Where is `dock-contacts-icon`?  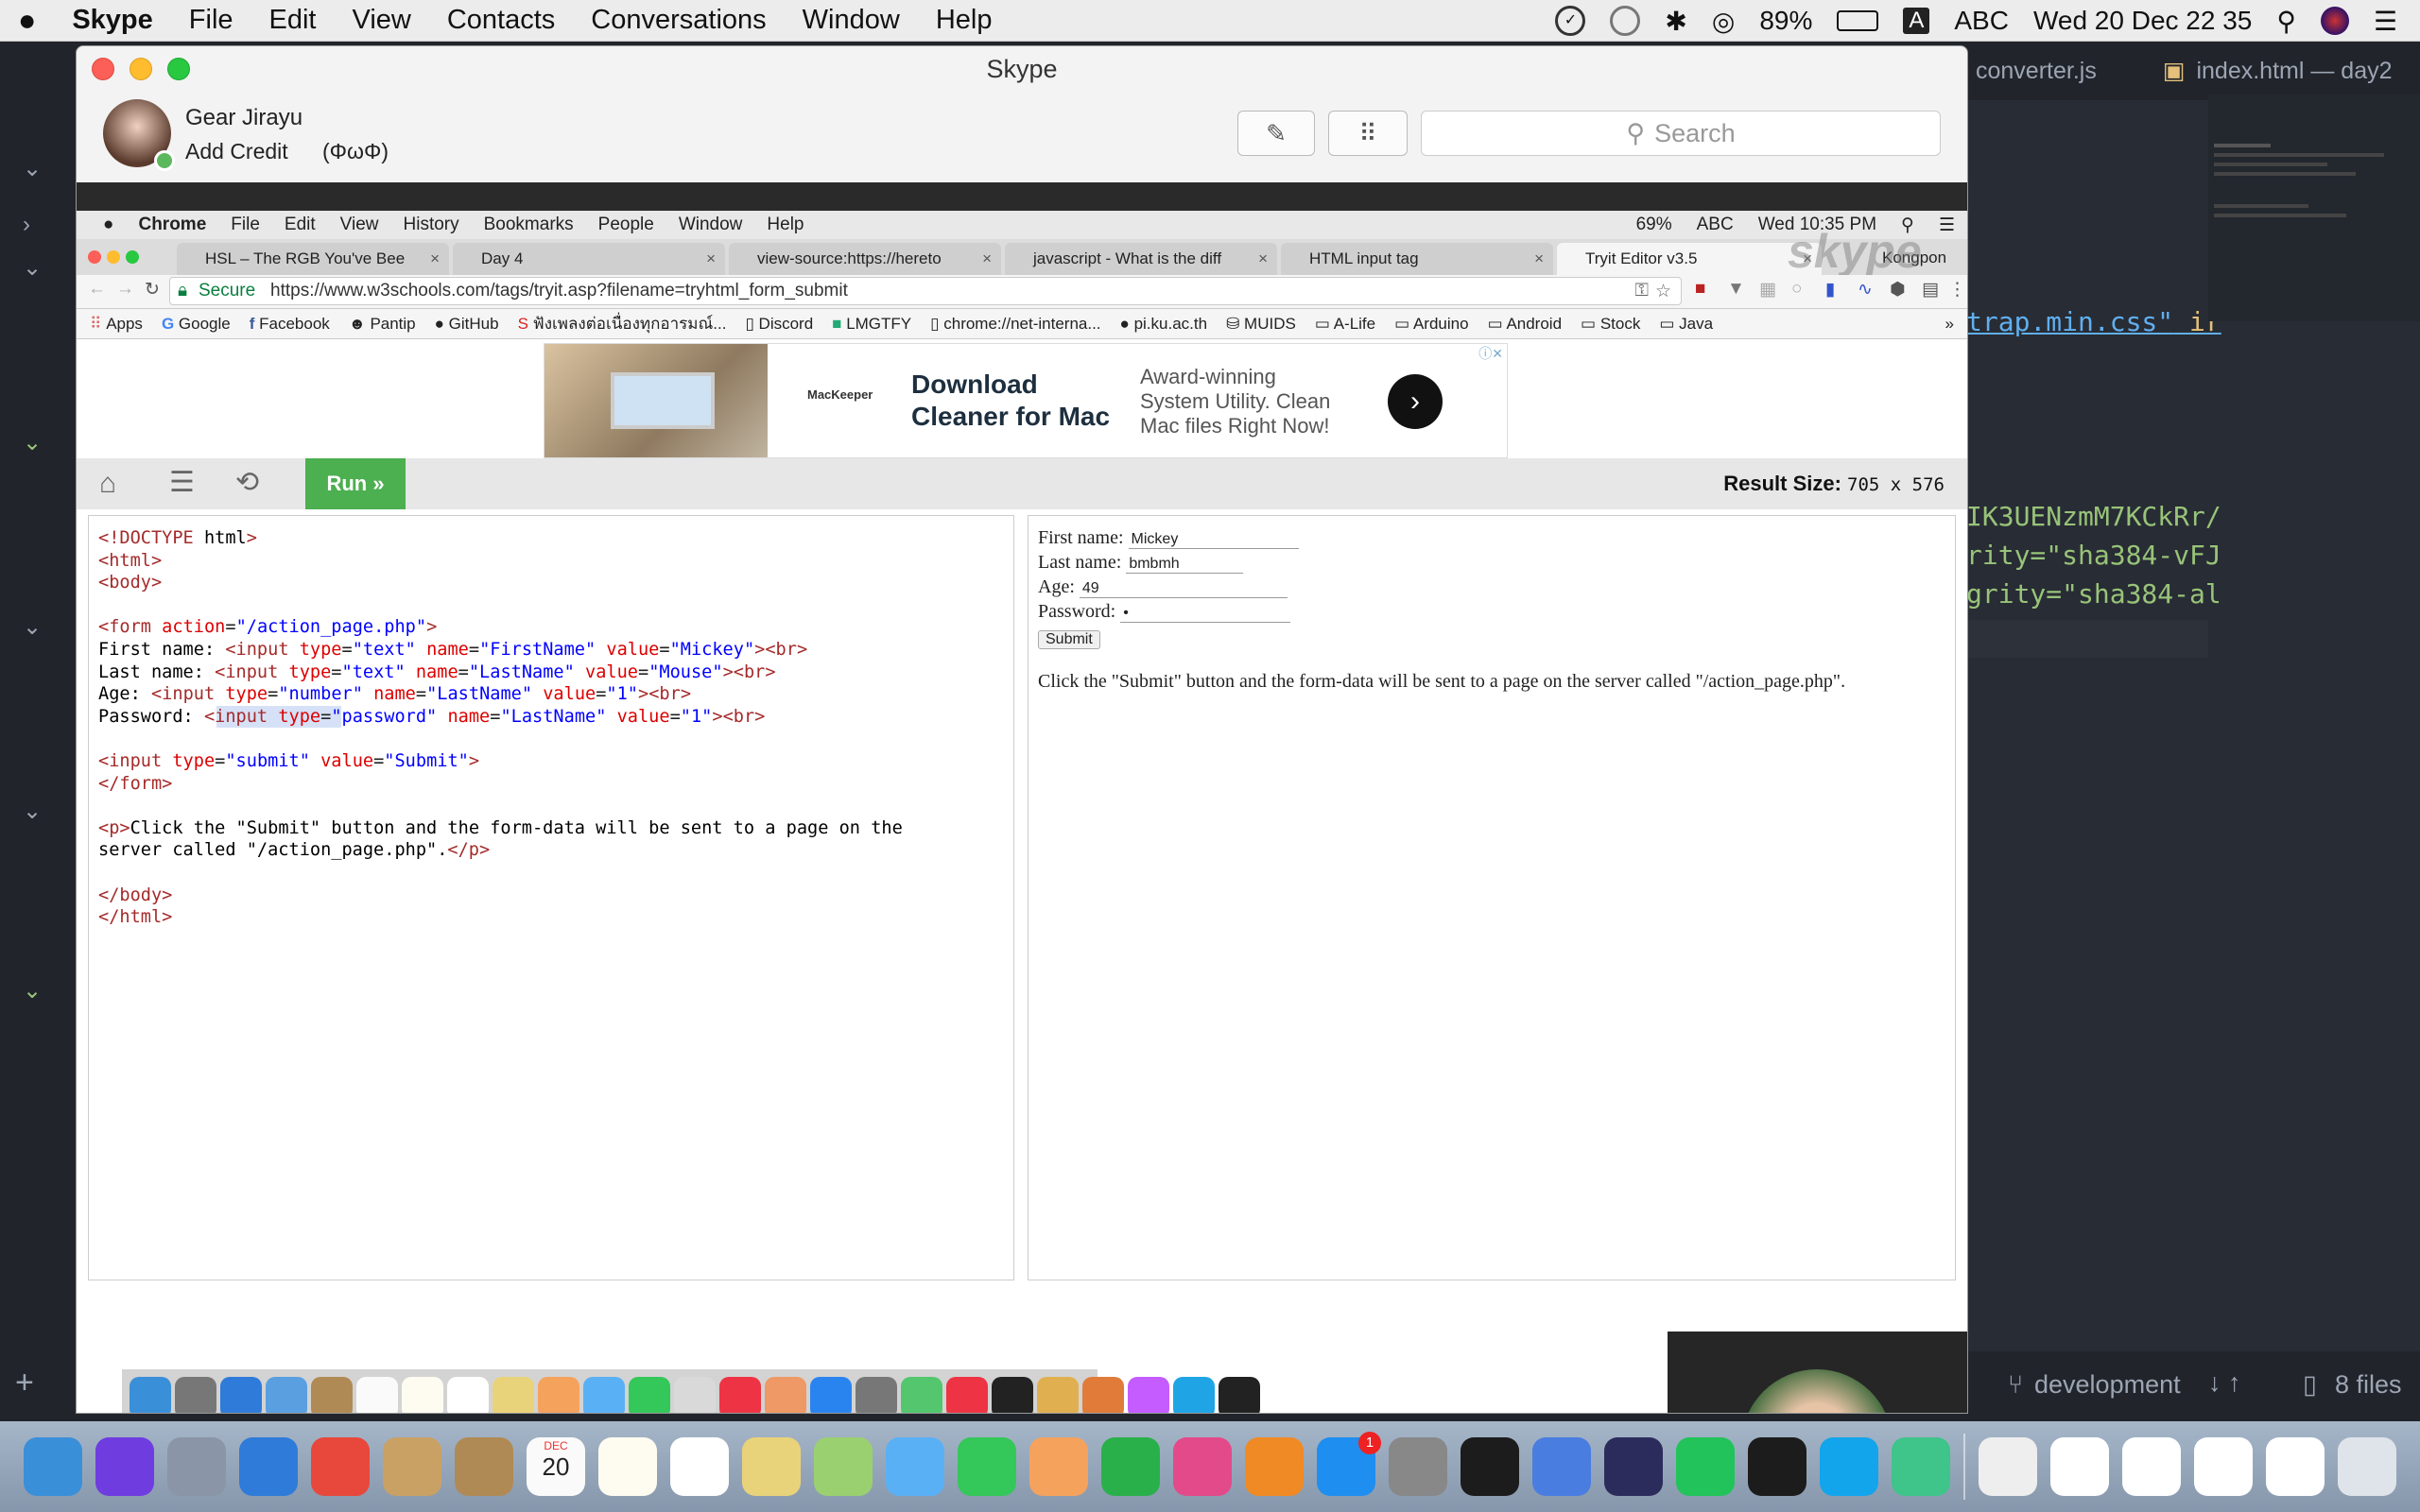 dock-contacts-icon is located at coordinates (484, 1466).